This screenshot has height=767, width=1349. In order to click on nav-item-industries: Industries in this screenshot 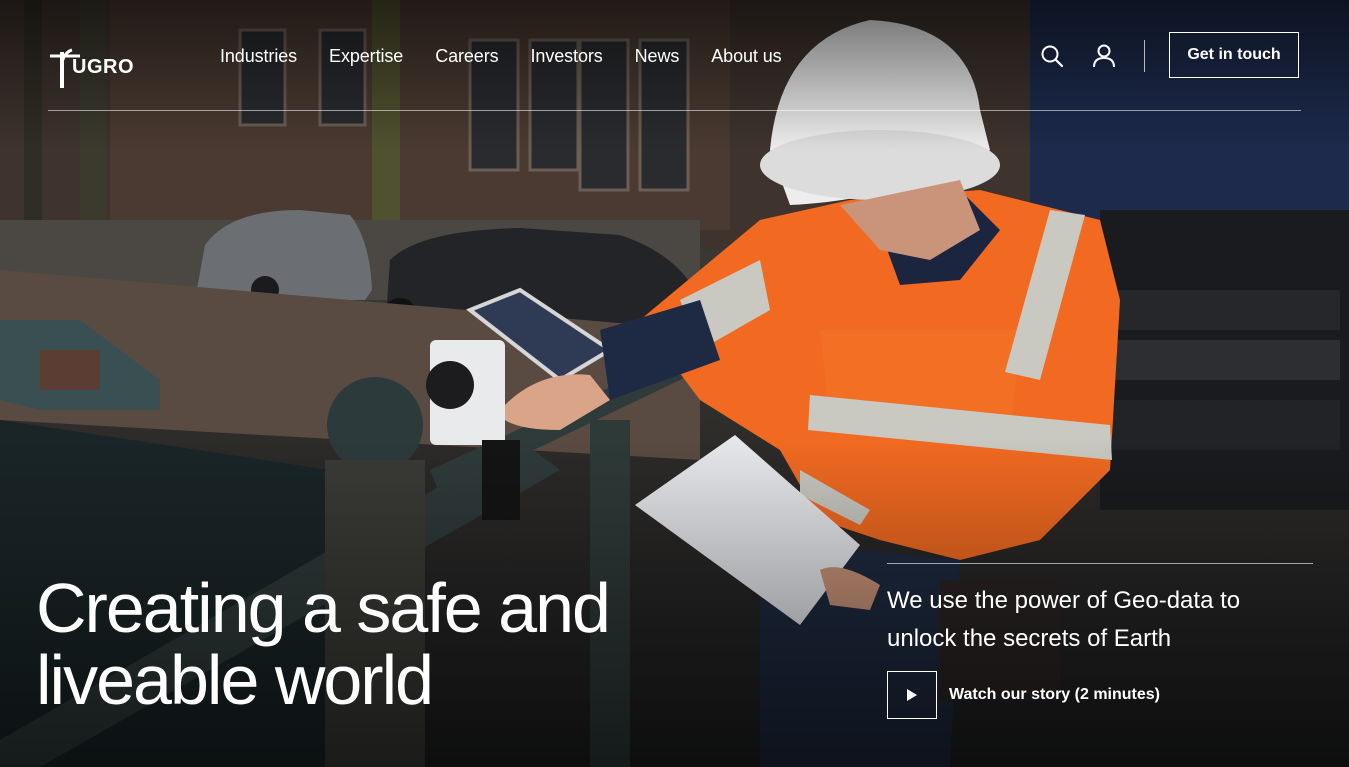, I will do `click(258, 56)`.